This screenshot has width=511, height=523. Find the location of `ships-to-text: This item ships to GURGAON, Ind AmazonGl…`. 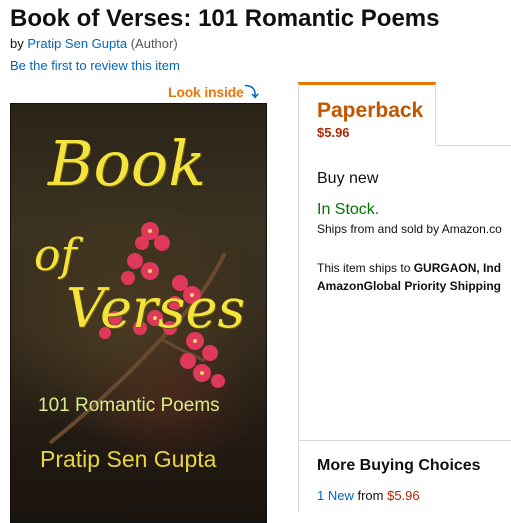

ships-to-text: This item ships to GURGAON, Ind AmazonGl… is located at coordinates (409, 277).